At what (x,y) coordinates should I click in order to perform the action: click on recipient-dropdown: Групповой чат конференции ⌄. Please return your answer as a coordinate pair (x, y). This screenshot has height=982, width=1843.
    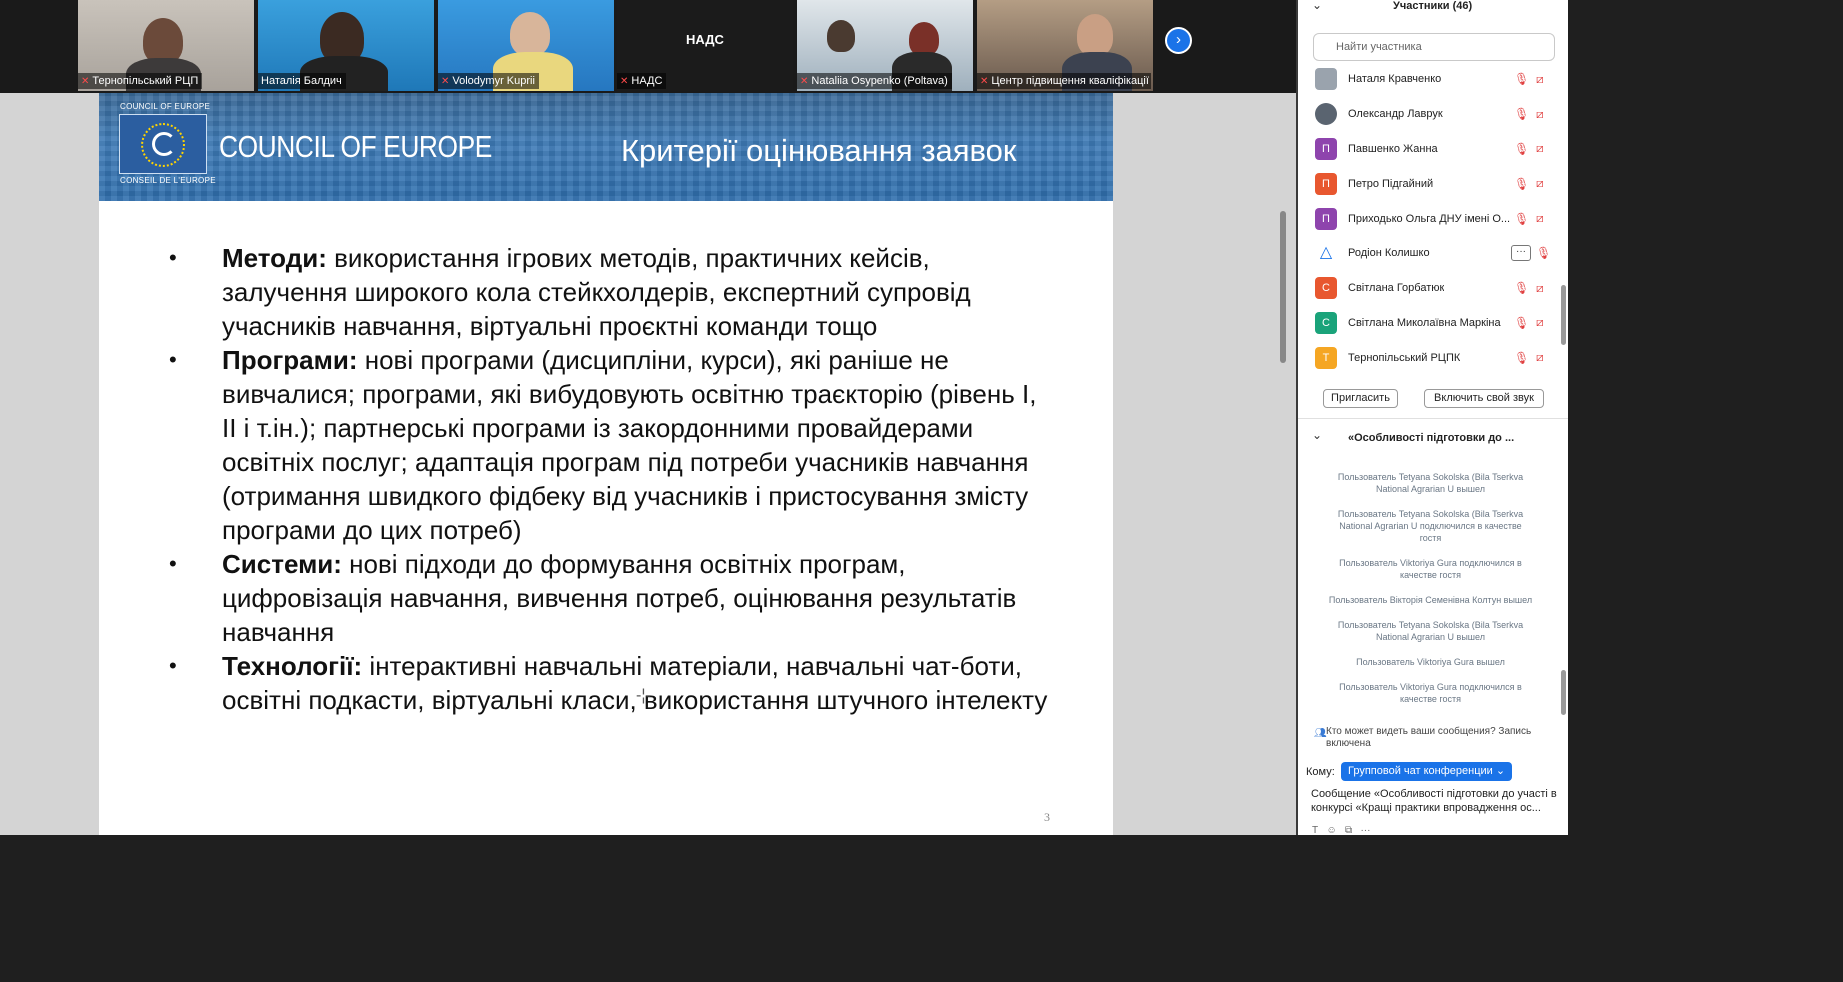
    Looking at the image, I should click on (1427, 771).